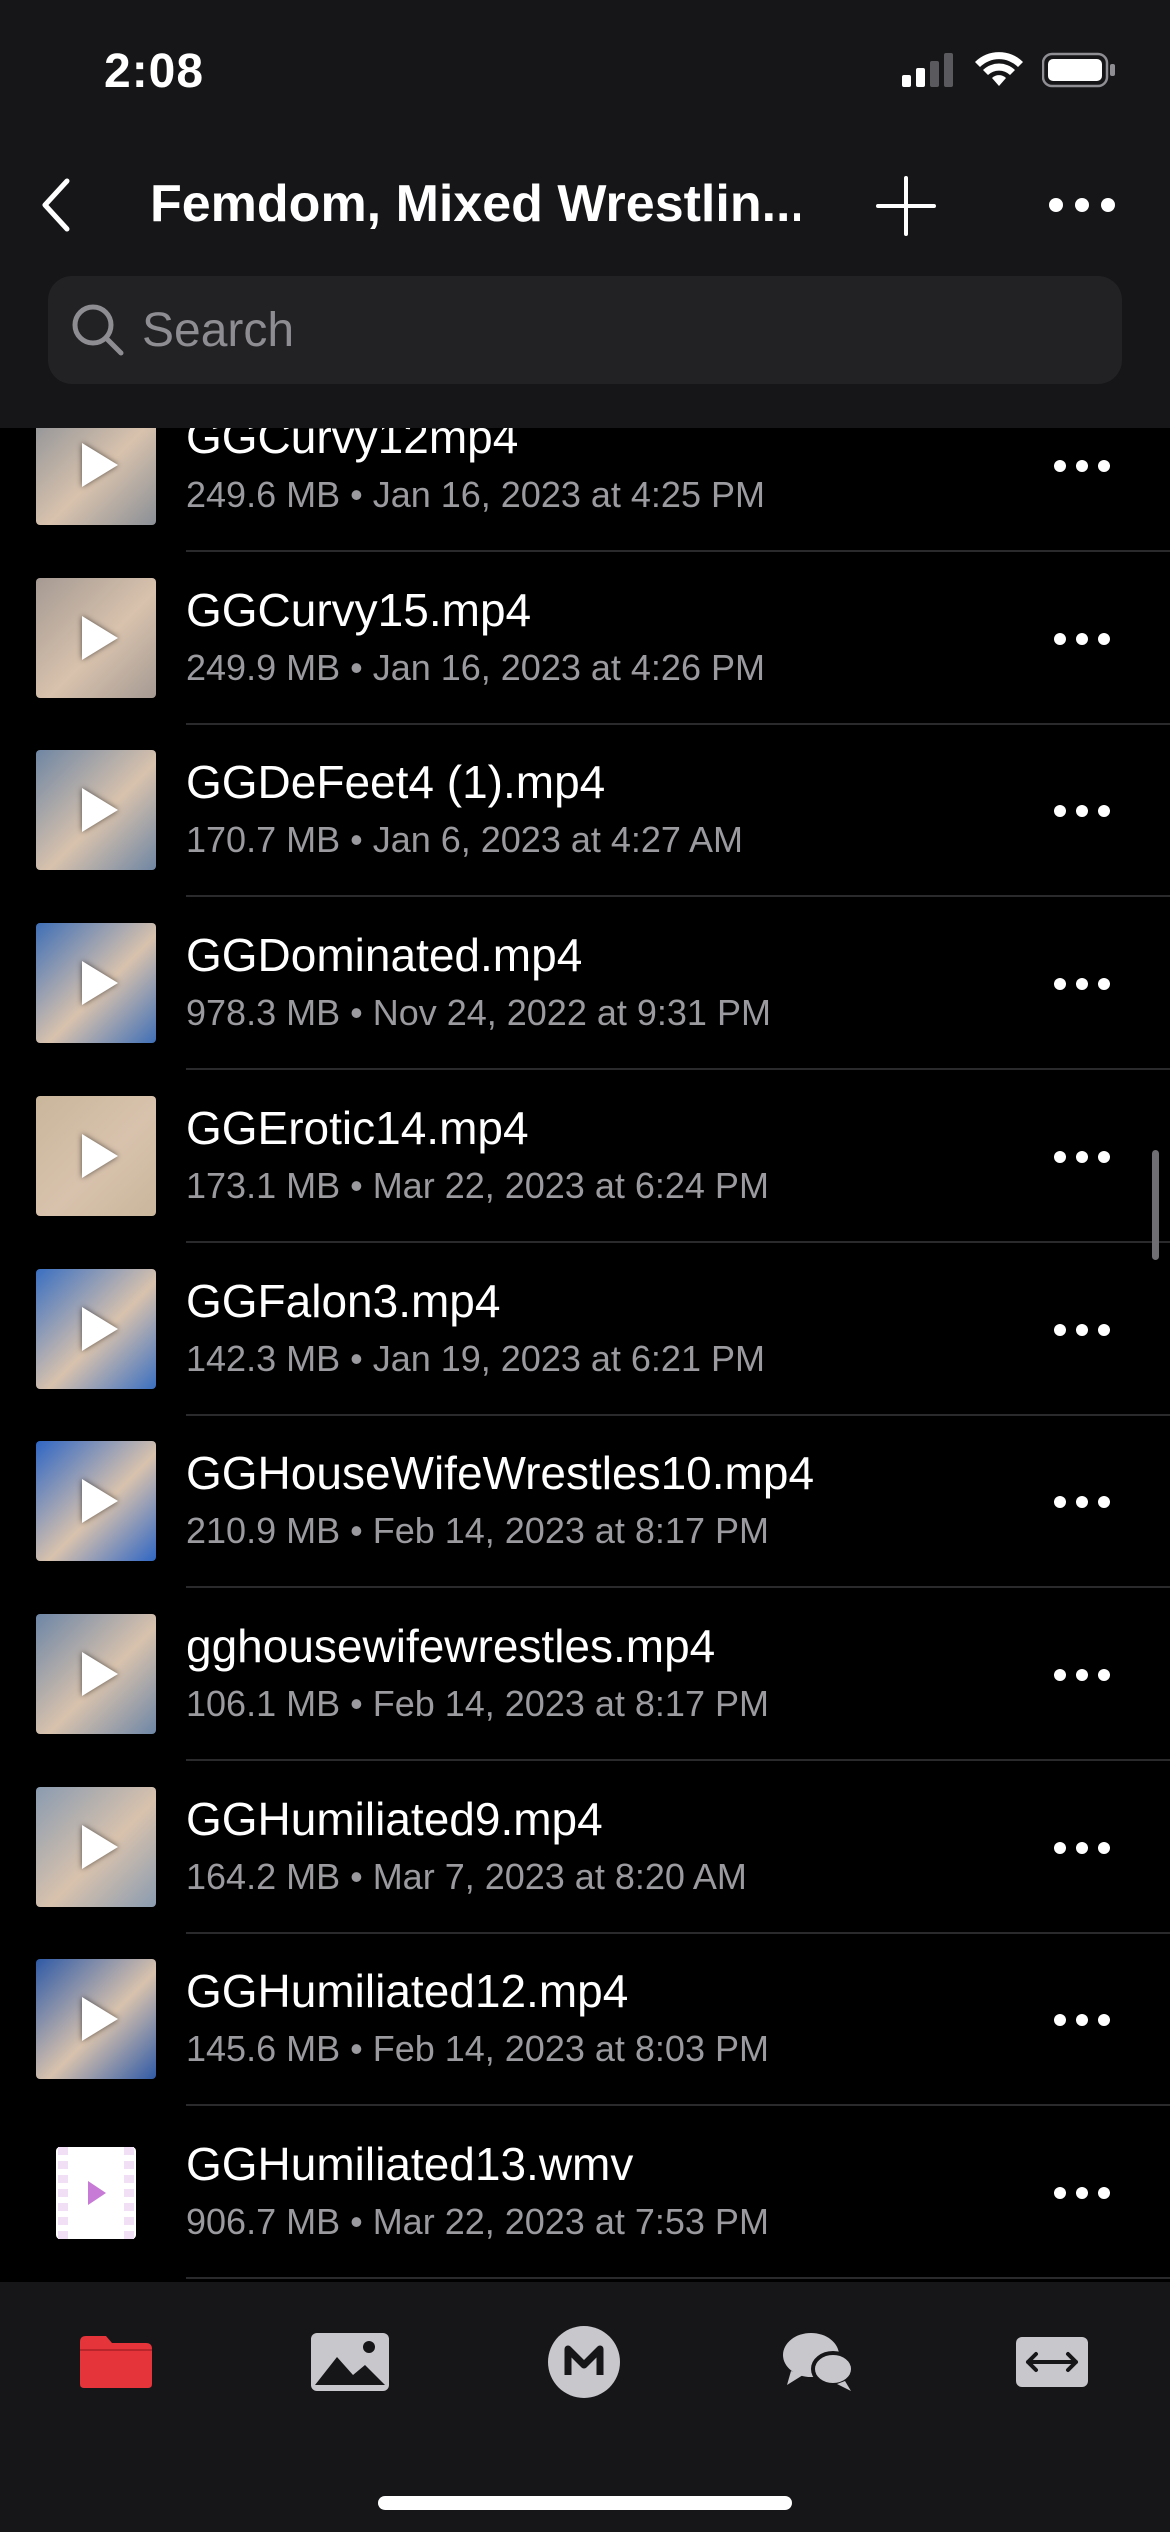 Image resolution: width=1170 pixels, height=2532 pixels. I want to click on file-name: GGHumiliated9.mp4, so click(394, 1818).